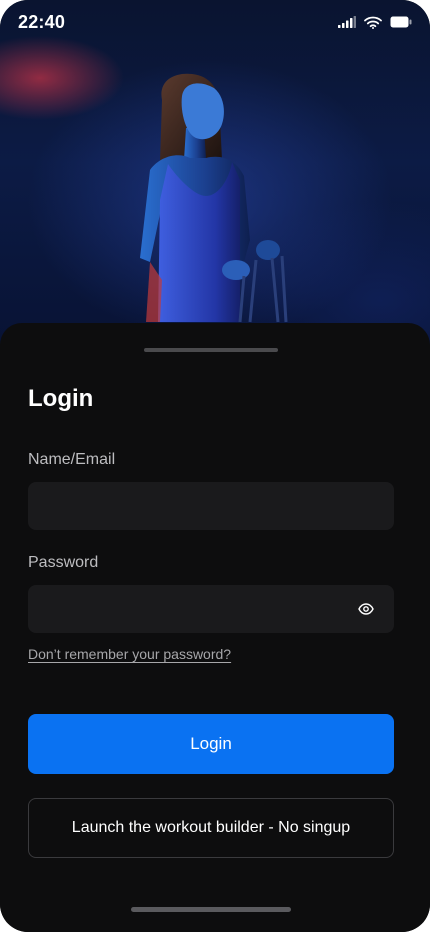 The image size is (430, 932). What do you see at coordinates (63, 562) in the screenshot?
I see `password-label: Password` at bounding box center [63, 562].